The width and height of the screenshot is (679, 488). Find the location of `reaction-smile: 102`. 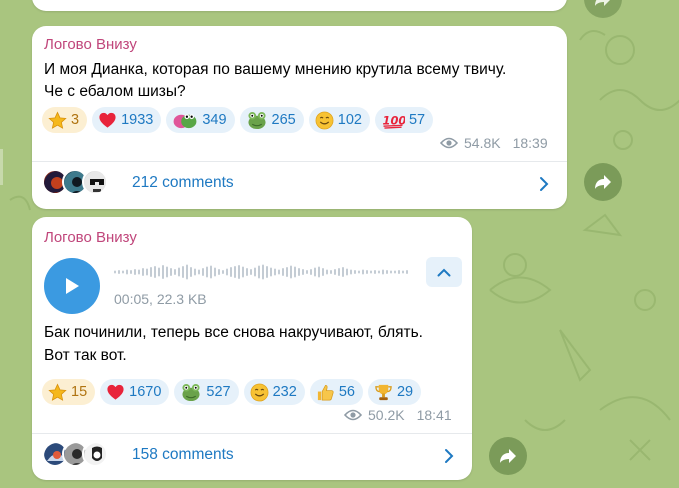

reaction-smile: 102 is located at coordinates (339, 120).